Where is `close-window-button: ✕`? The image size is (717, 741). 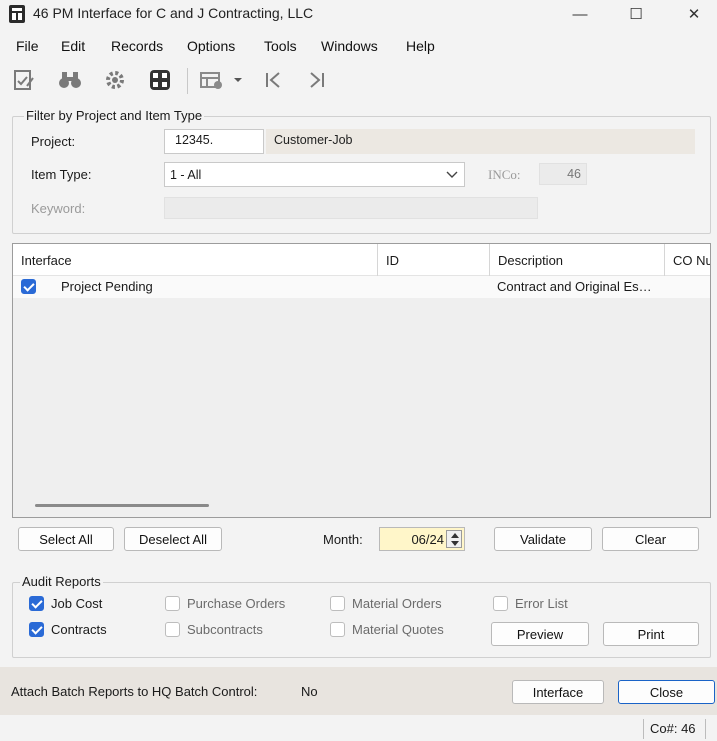 close-window-button: ✕ is located at coordinates (694, 14).